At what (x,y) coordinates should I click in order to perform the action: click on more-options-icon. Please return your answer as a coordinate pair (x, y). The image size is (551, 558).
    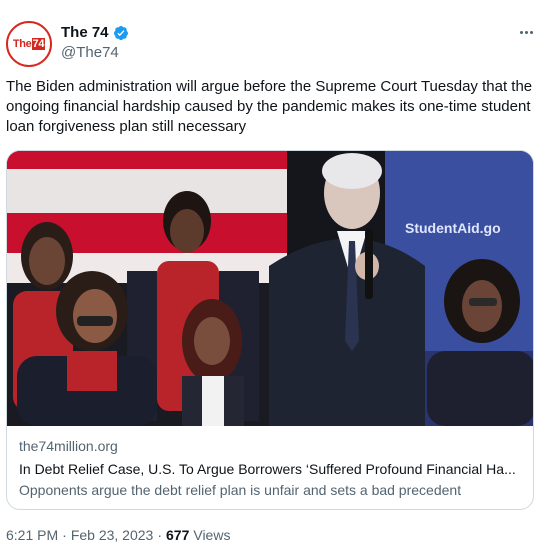
    Looking at the image, I should click on (526, 32).